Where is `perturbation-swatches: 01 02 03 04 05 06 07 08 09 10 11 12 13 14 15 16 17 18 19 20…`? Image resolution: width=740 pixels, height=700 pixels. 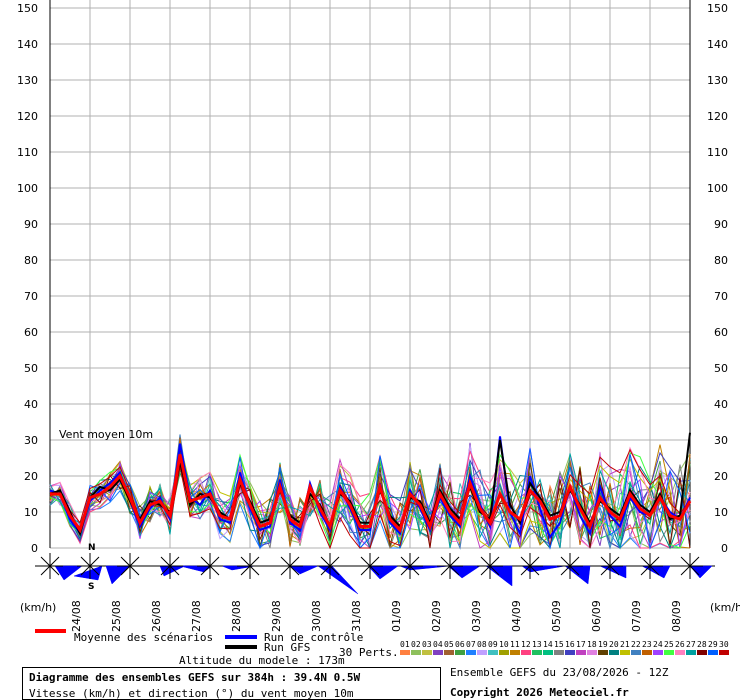
perturbation-swatches: 01 02 03 04 05 06 07 08 09 10 11 12 13 14 15 16 17 18 19 20… is located at coordinates (564, 647).